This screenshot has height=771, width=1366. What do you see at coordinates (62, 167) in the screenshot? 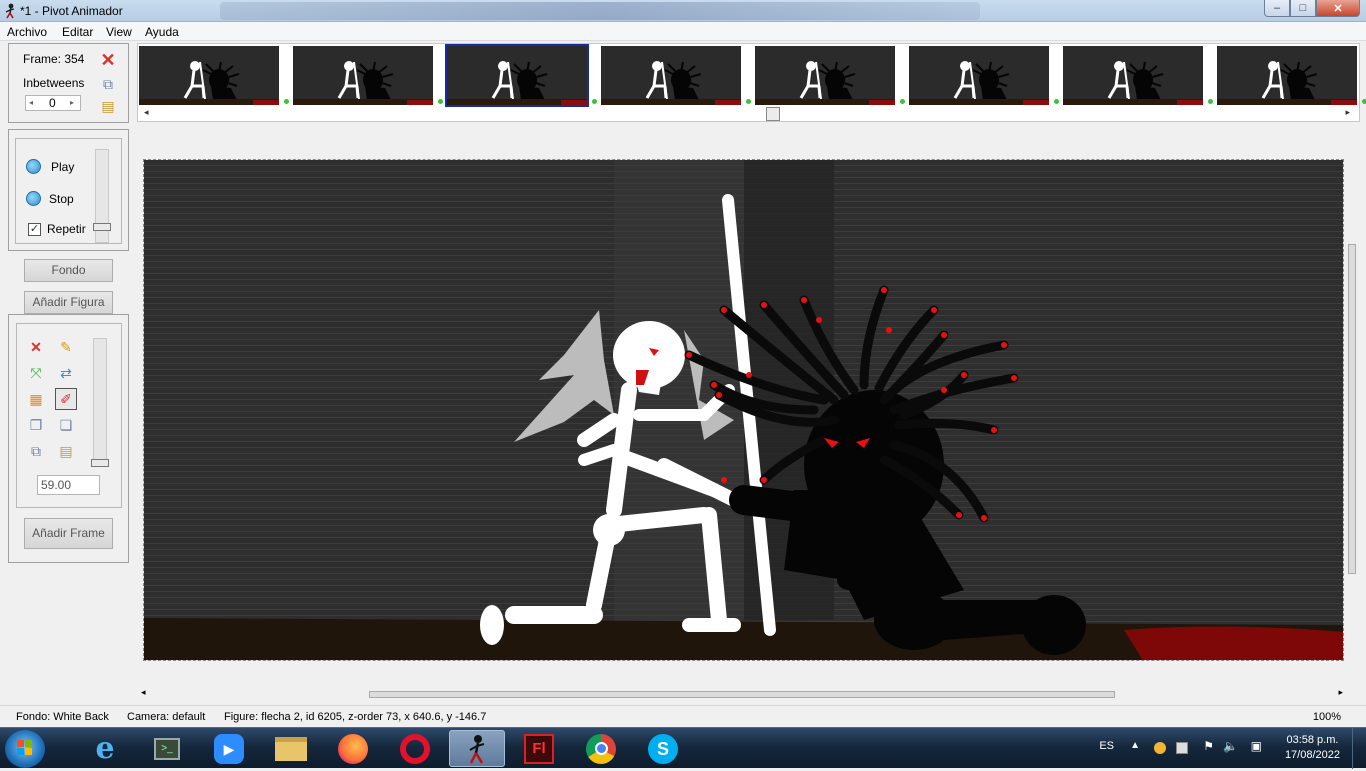
I see `play-label: Play` at bounding box center [62, 167].